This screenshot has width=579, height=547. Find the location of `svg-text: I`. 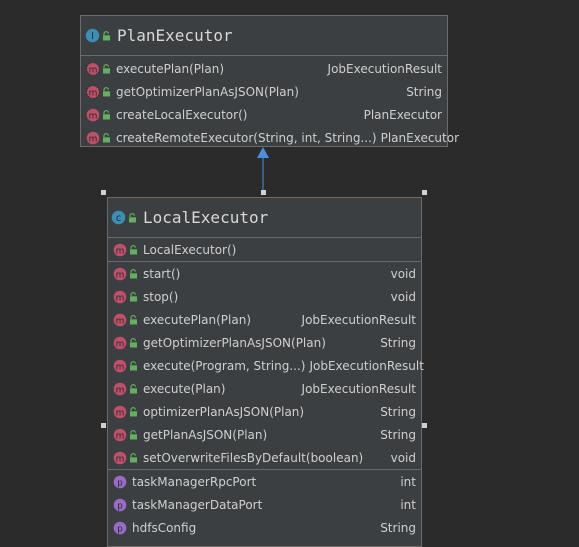

svg-text: I is located at coordinates (92, 36).